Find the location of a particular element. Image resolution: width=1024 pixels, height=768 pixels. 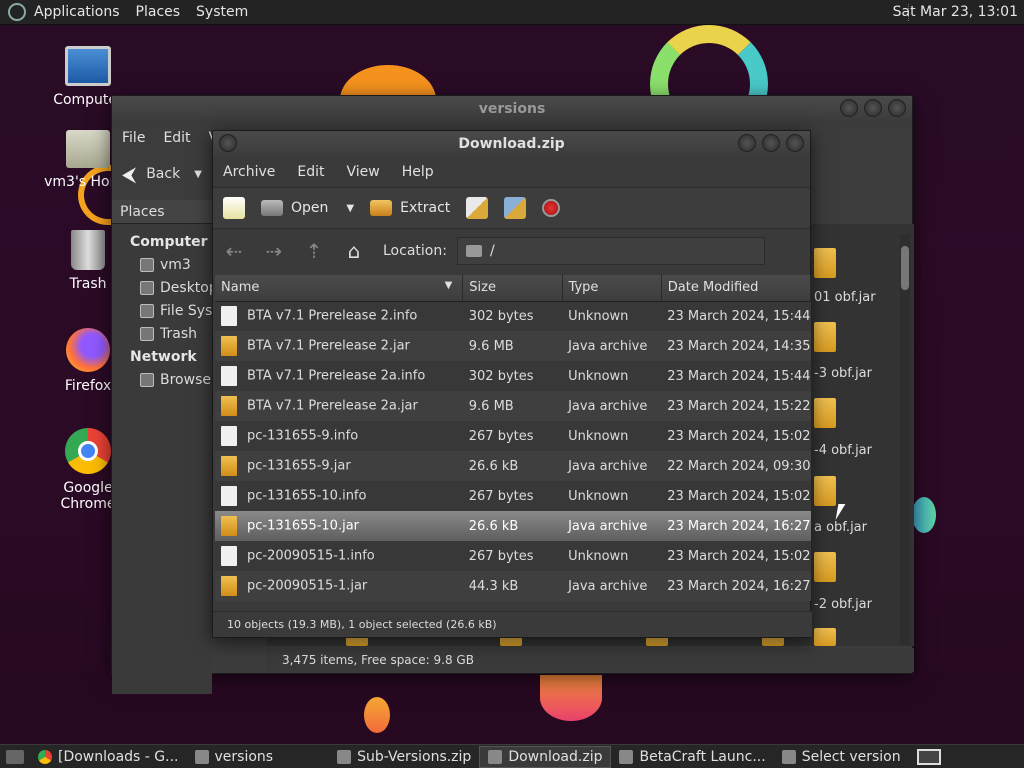

stop-button is located at coordinates (551, 208).